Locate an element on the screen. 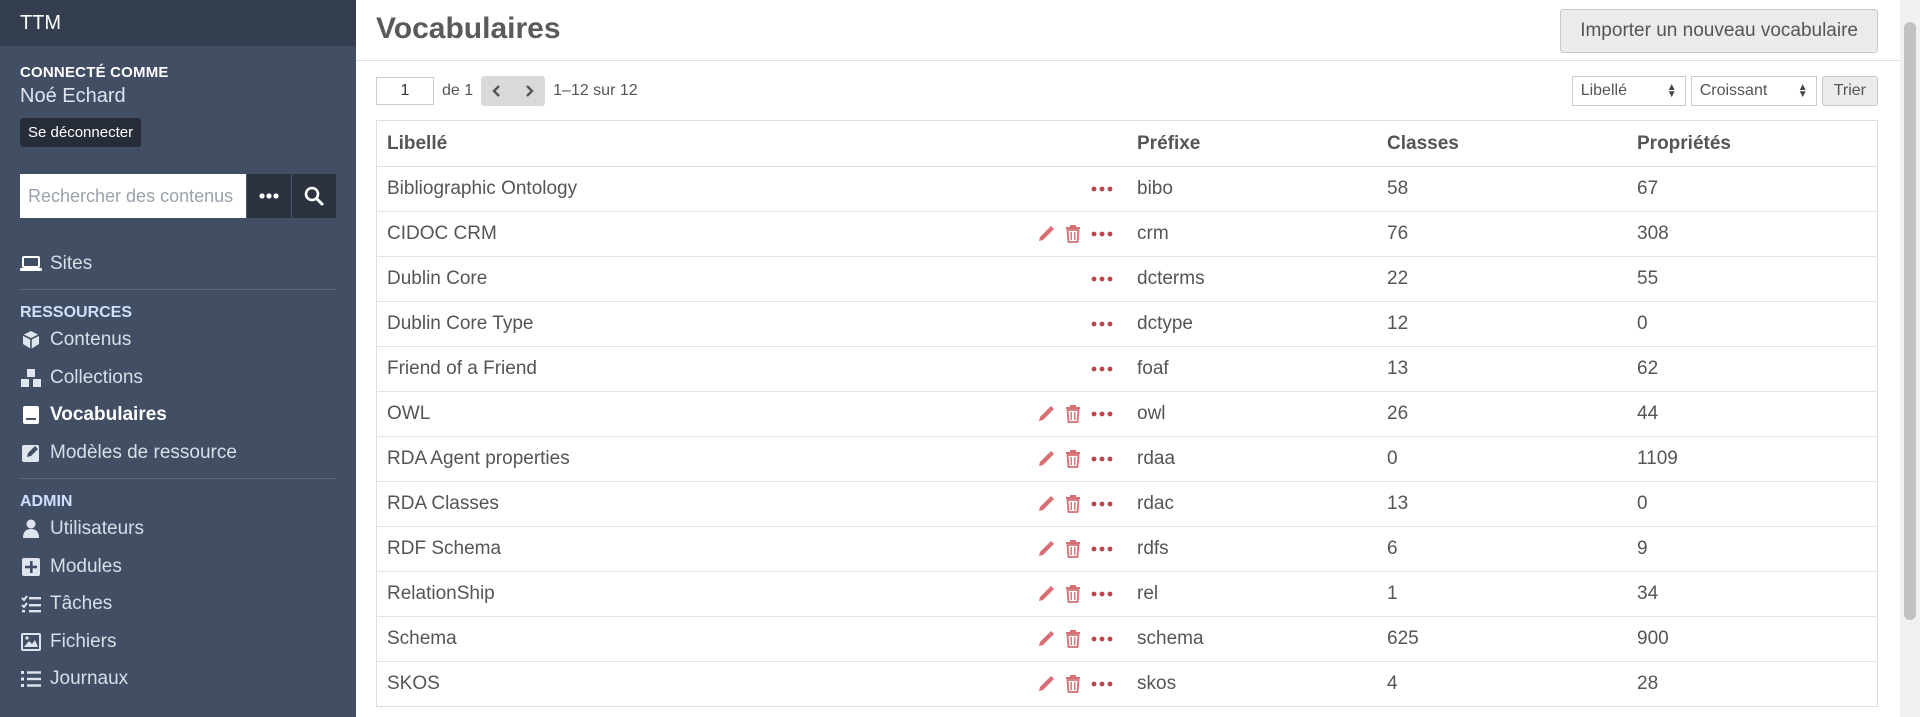 This screenshot has width=1920, height=717. properties-count-link: 67 is located at coordinates (1752, 189).